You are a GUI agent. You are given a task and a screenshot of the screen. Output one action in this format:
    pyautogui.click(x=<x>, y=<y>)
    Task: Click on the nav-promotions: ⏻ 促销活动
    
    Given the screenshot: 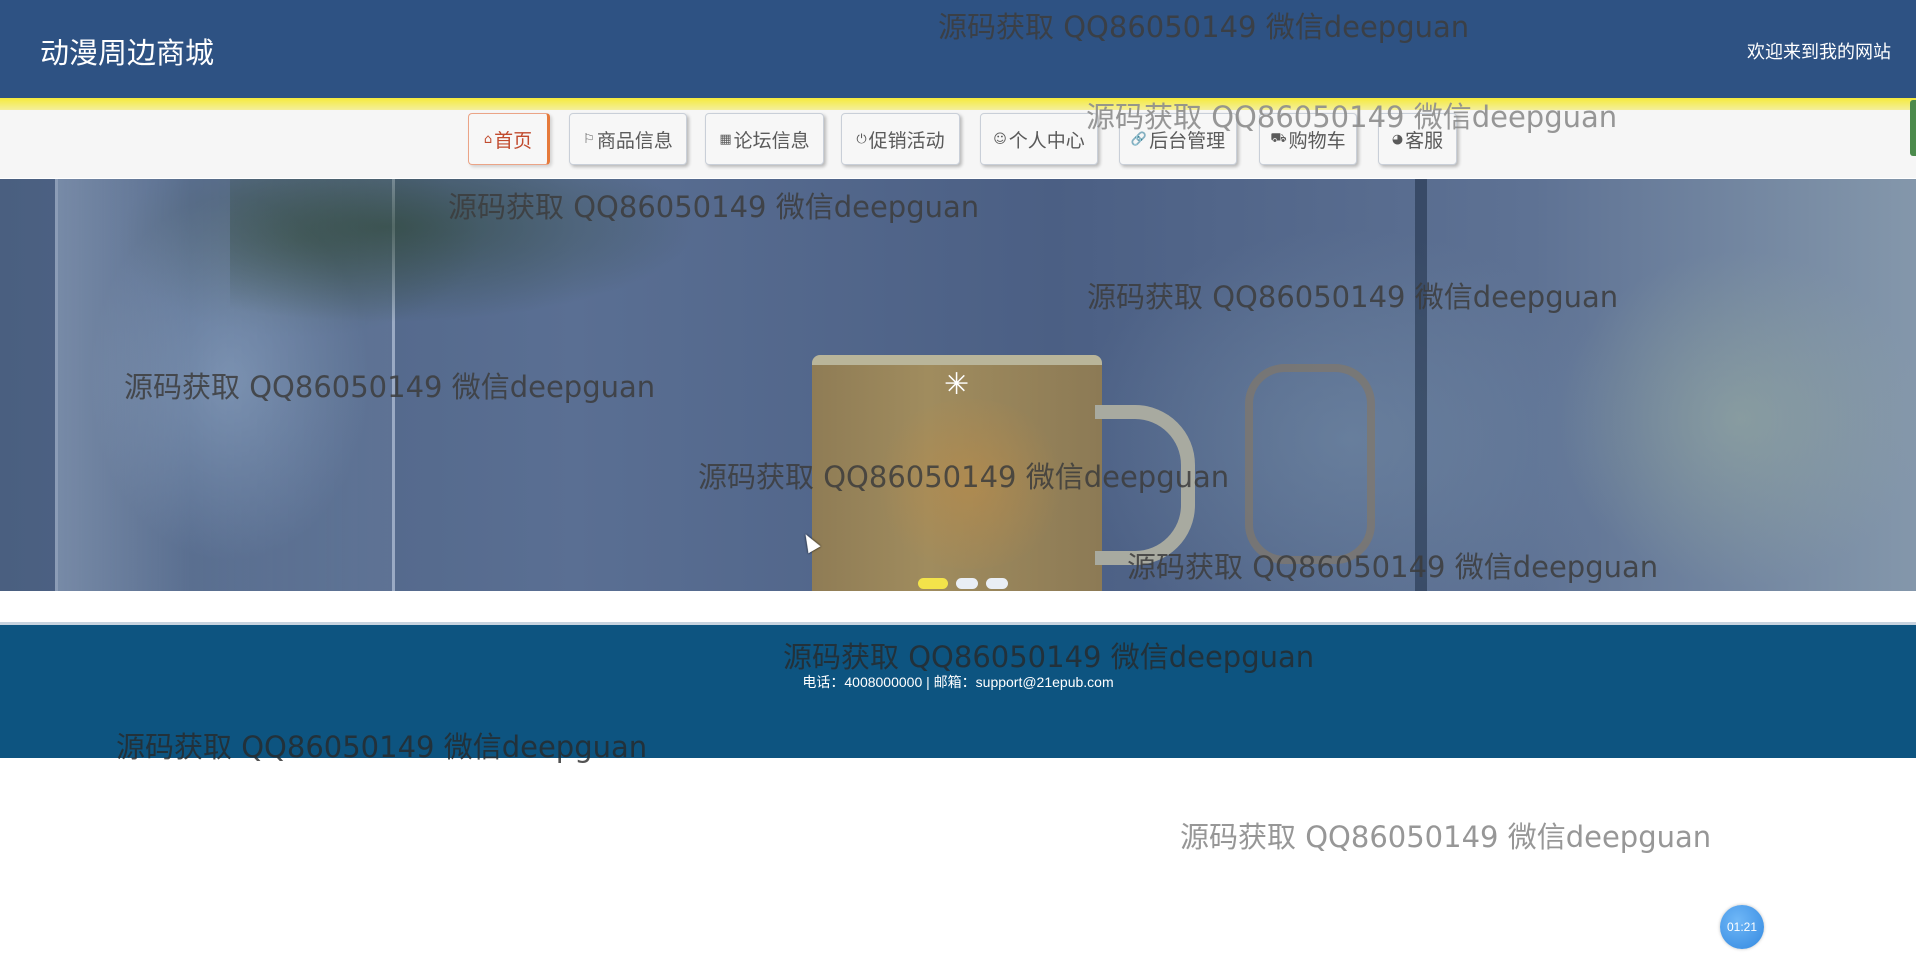 What is the action you would take?
    pyautogui.click(x=900, y=139)
    